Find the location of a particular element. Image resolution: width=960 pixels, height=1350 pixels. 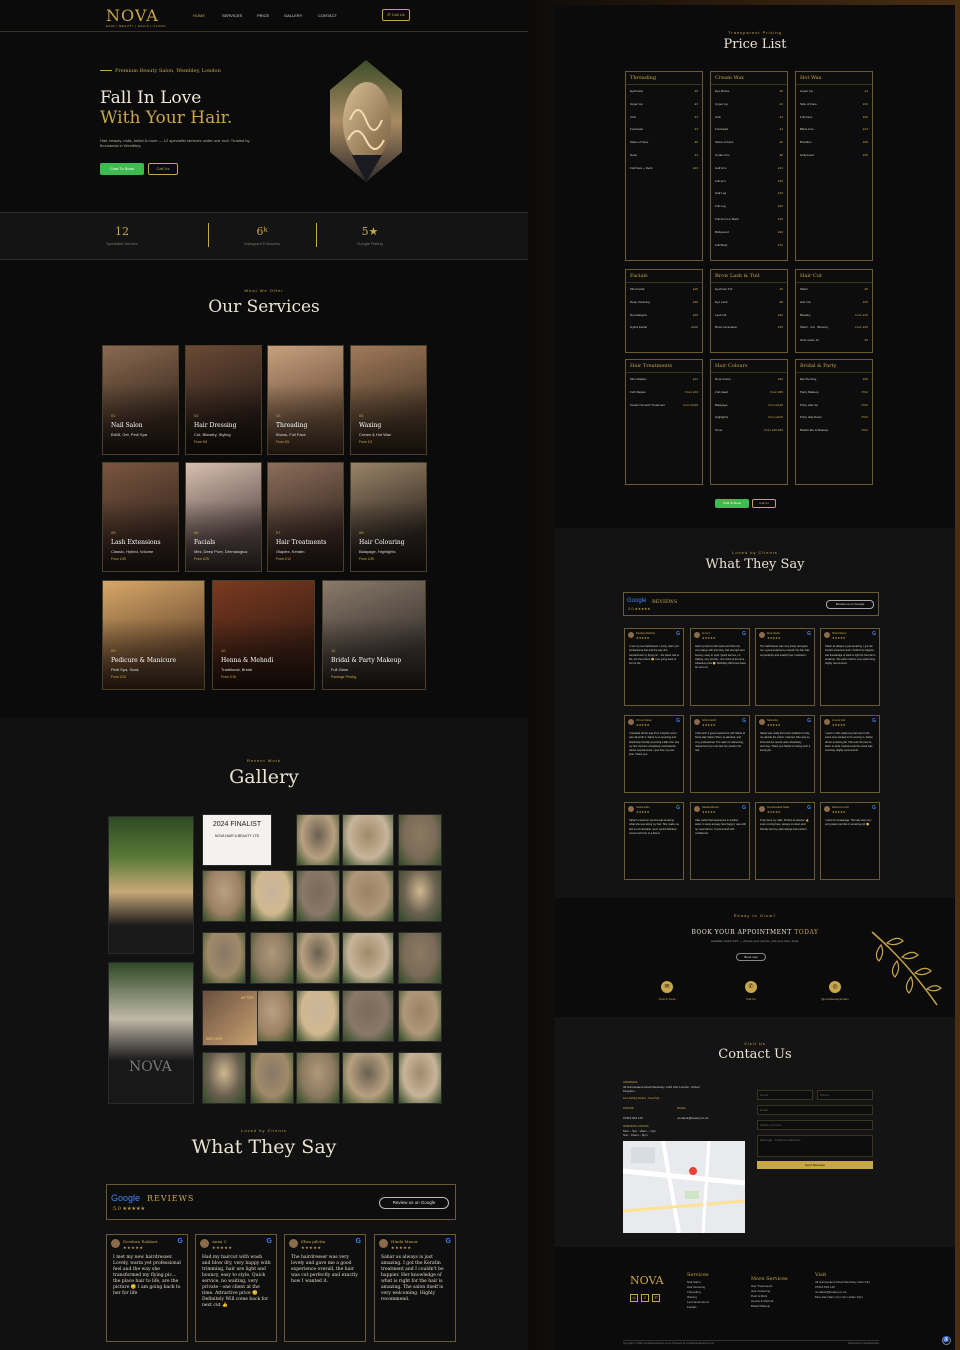

chat-icon: ✉ is located at coordinates (667, 987).